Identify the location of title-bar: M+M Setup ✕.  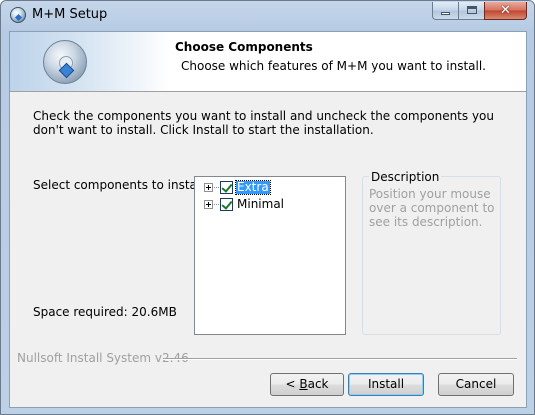
(267, 16).